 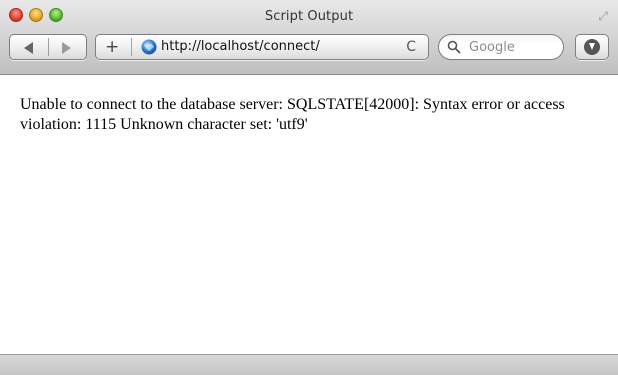 I want to click on add-bookmark-button: +, so click(x=112, y=47).